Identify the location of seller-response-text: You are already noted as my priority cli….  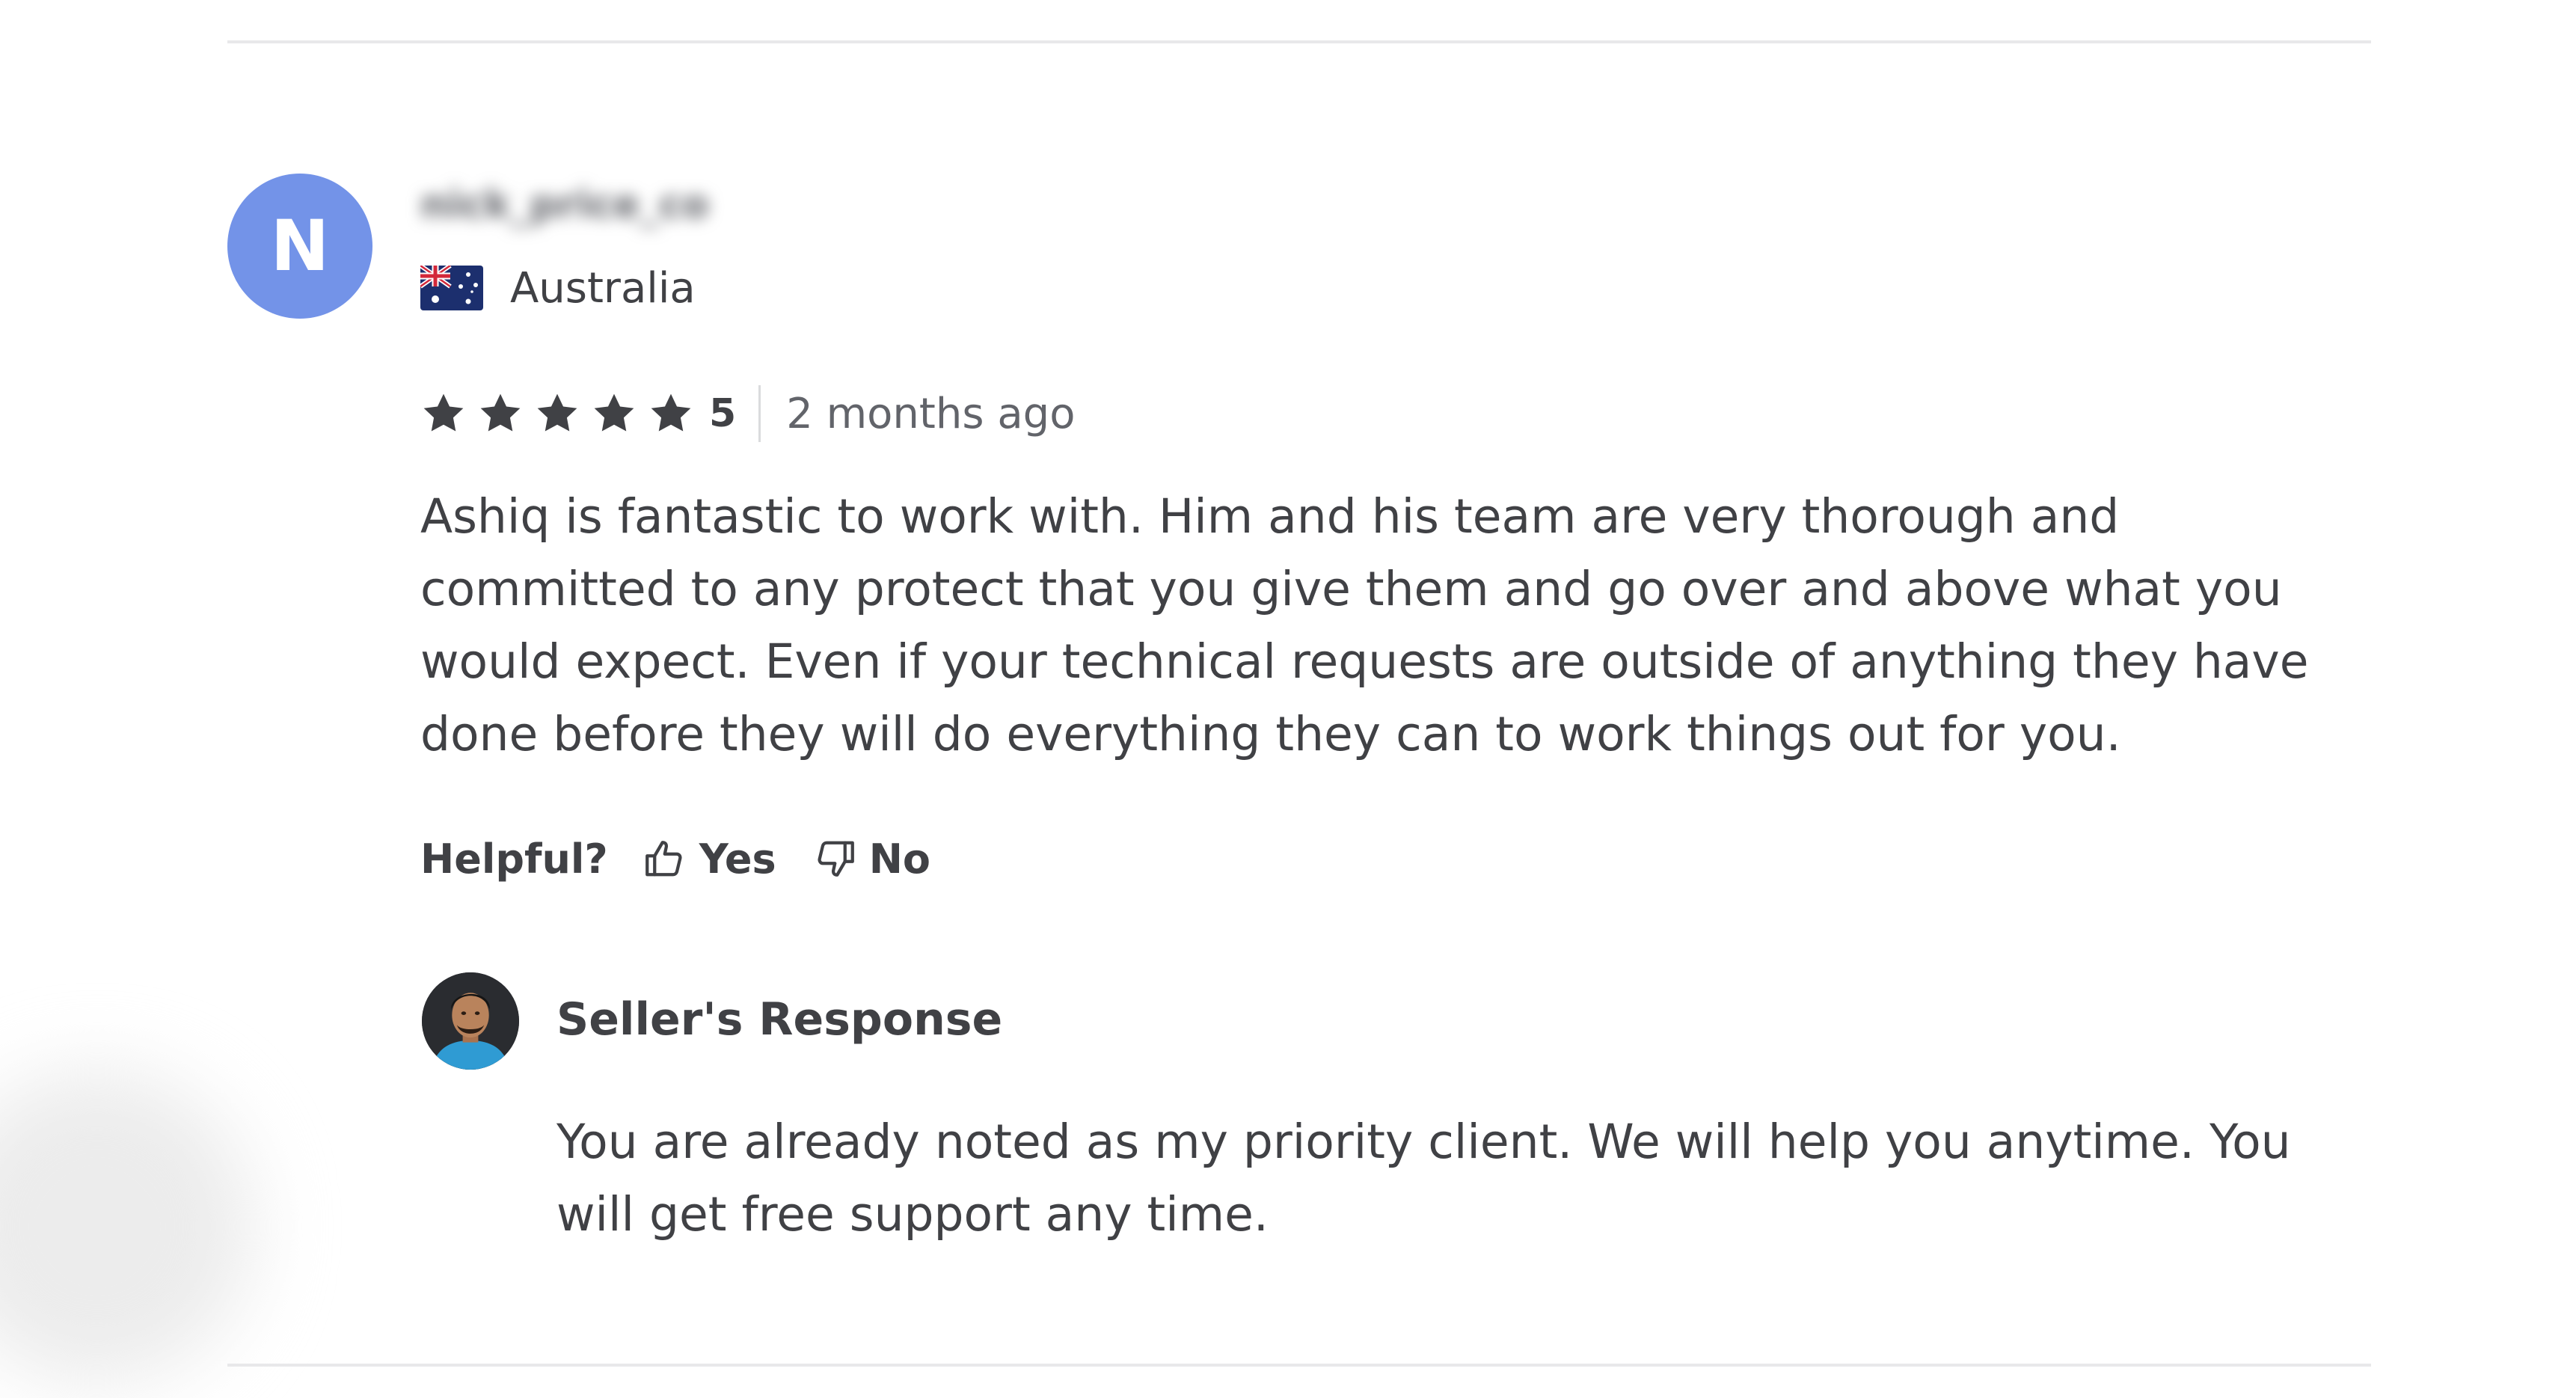
(1423, 1178).